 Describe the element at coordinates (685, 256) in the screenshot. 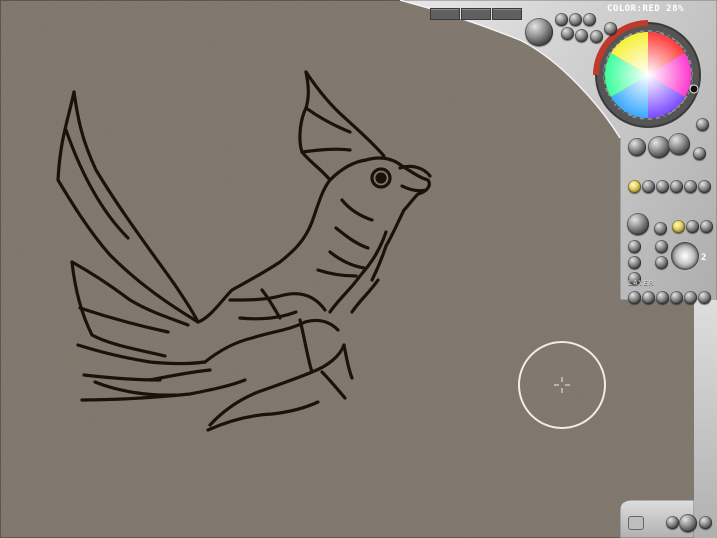

I see `brush-preview-icon` at that location.